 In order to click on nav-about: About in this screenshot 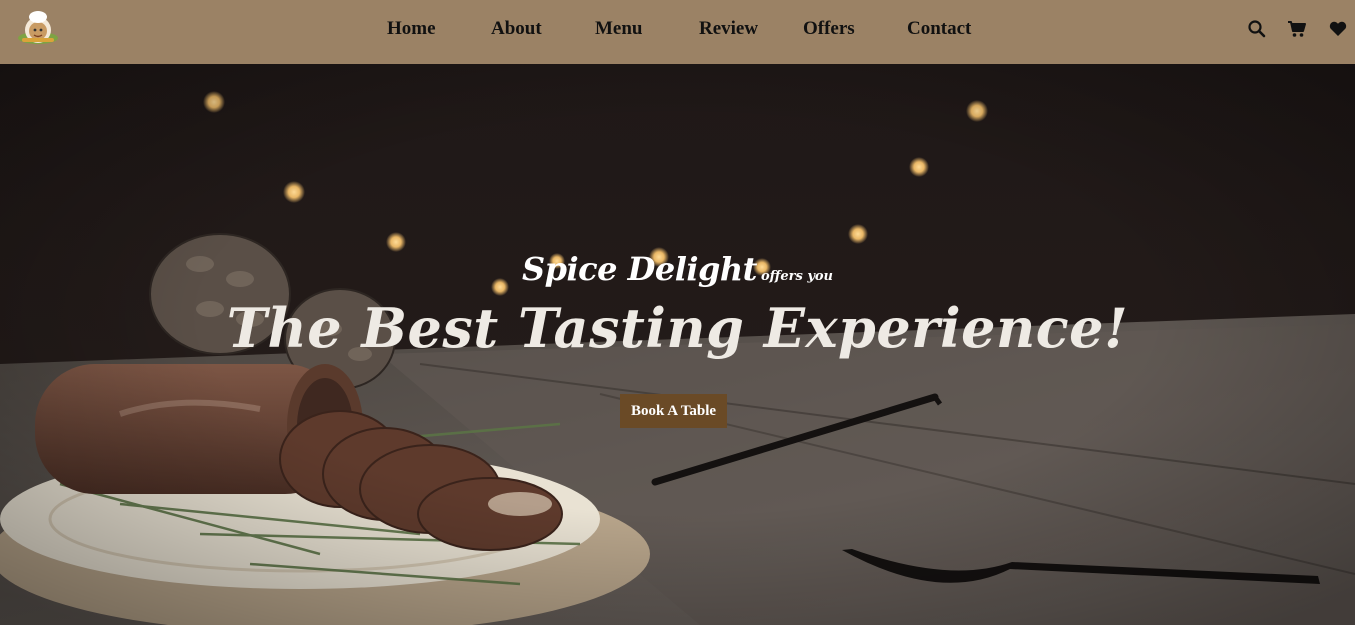, I will do `click(516, 29)`.